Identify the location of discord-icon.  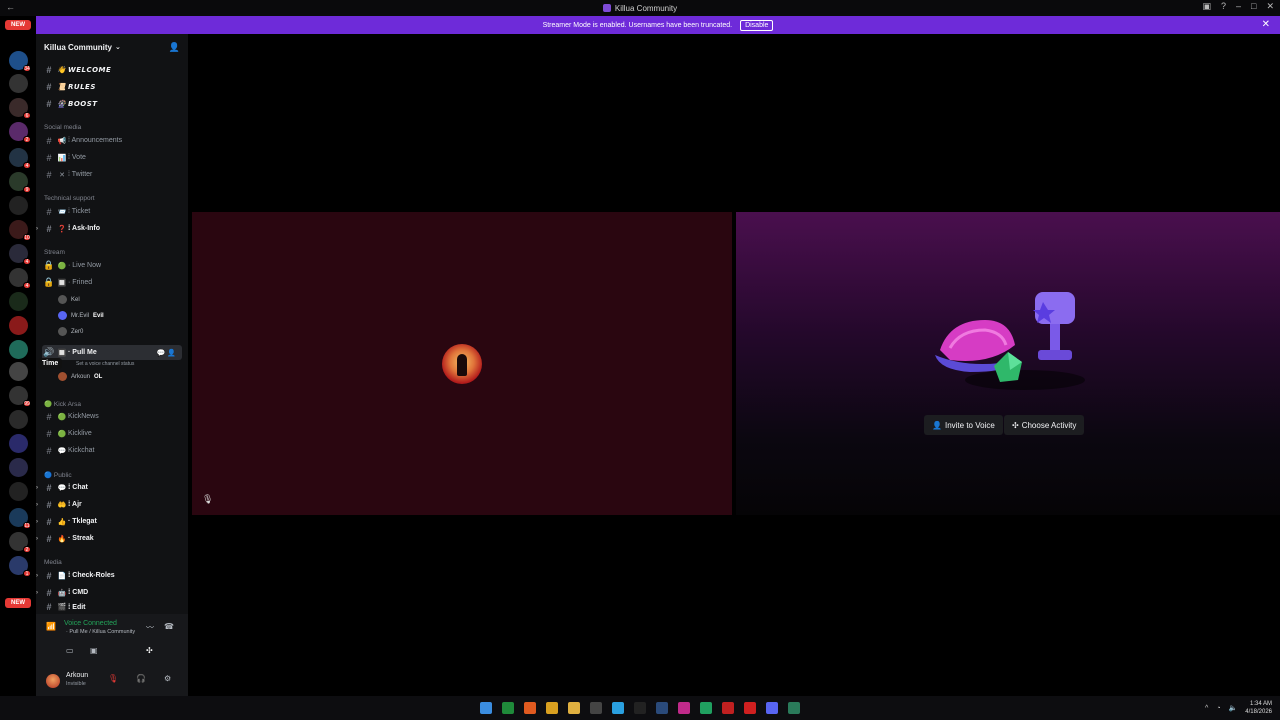
(772, 708).